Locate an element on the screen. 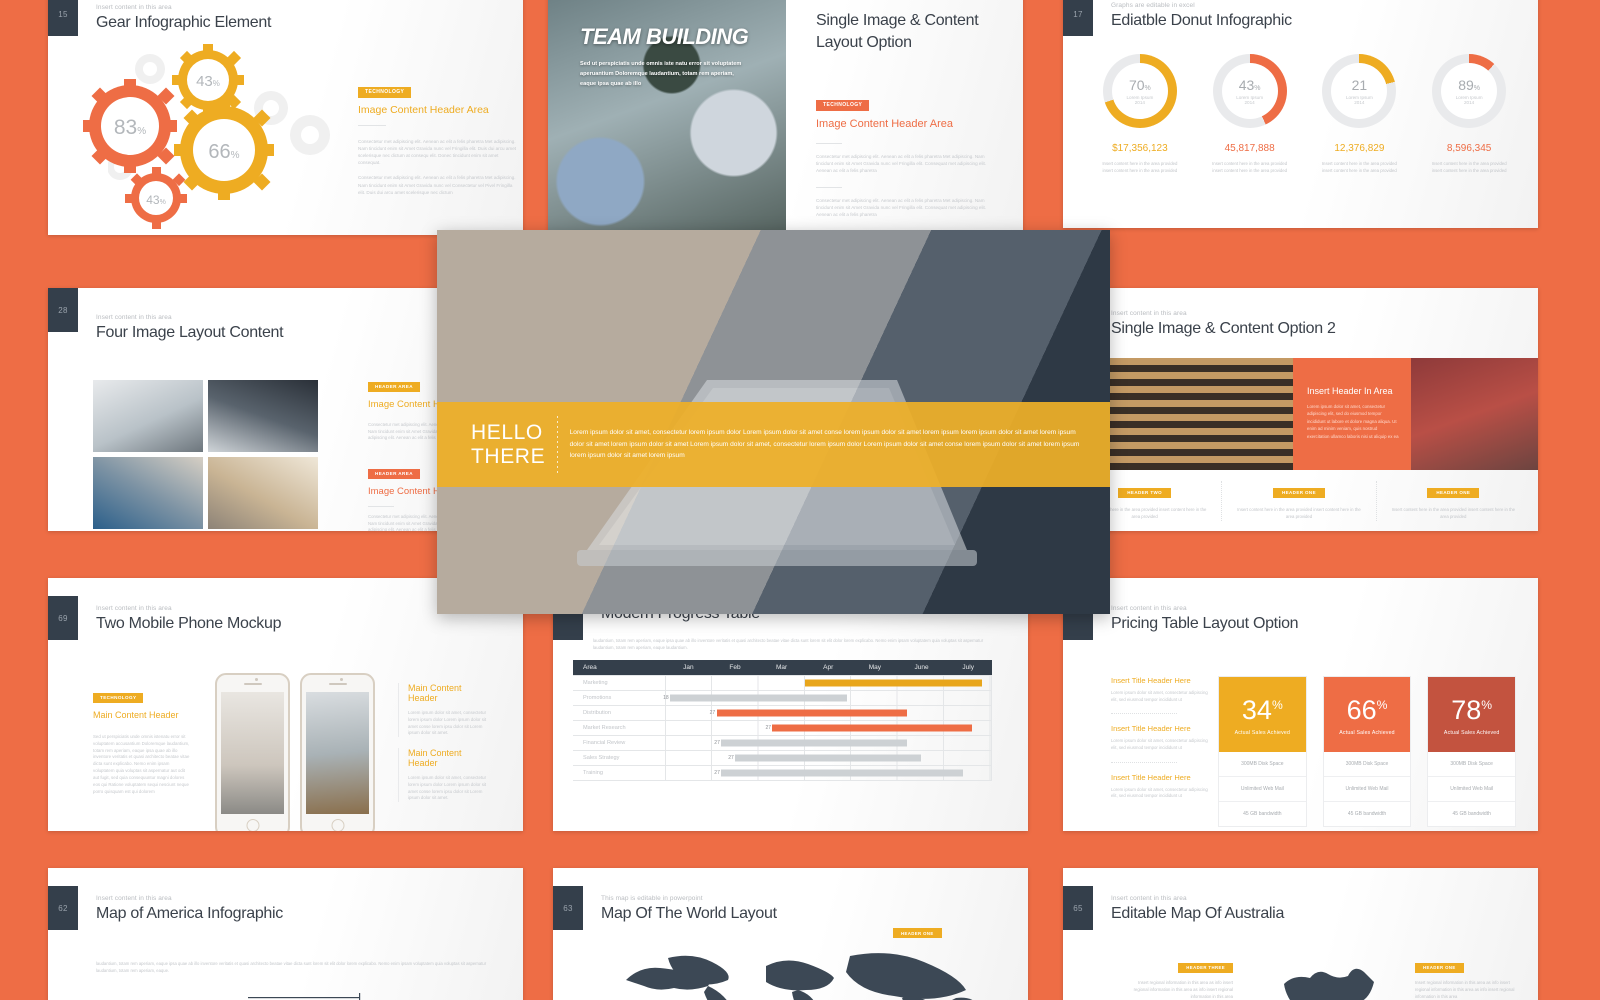  slide-title: Single Image & Content Option 2 is located at coordinates (1223, 328).